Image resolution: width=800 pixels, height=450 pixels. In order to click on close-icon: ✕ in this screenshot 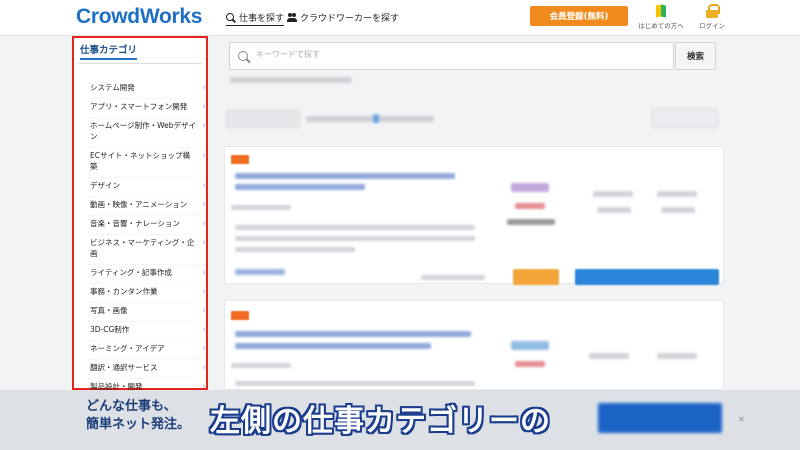, I will do `click(741, 419)`.